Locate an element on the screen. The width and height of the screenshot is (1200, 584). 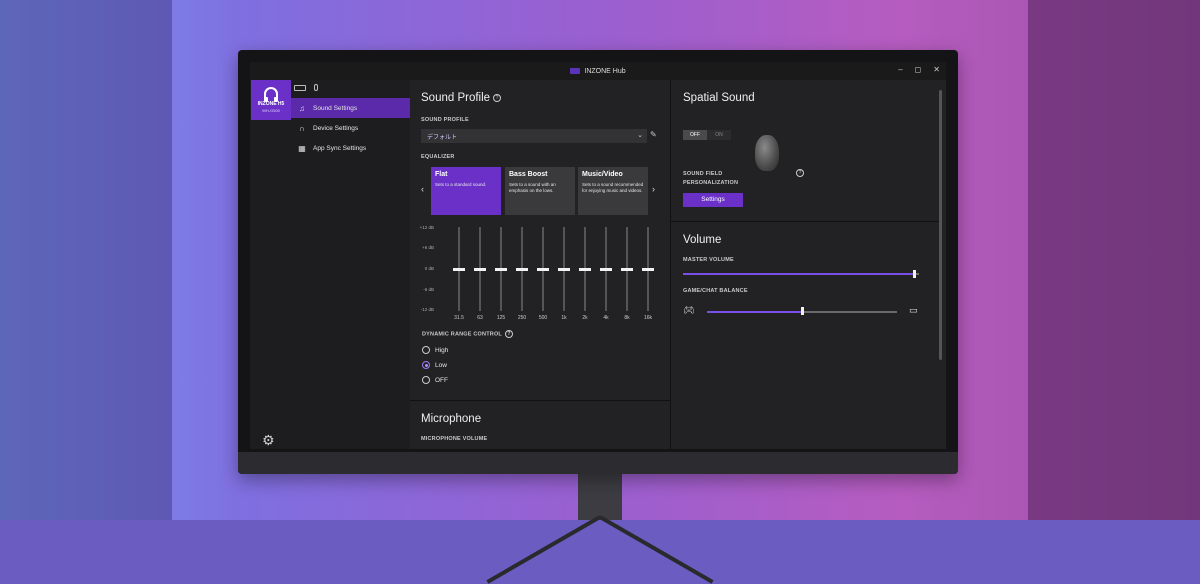
preset-title: Flat is located at coordinates (441, 174).